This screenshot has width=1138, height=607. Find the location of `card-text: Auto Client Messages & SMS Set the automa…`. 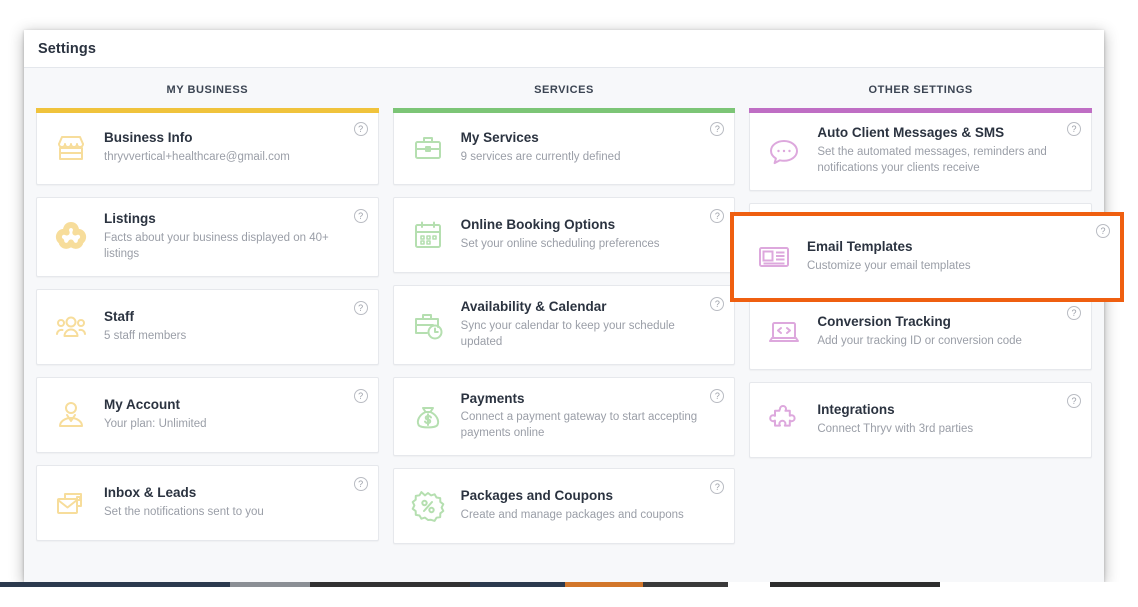

card-text: Auto Client Messages & SMS Set the automa… is located at coordinates (936, 151).